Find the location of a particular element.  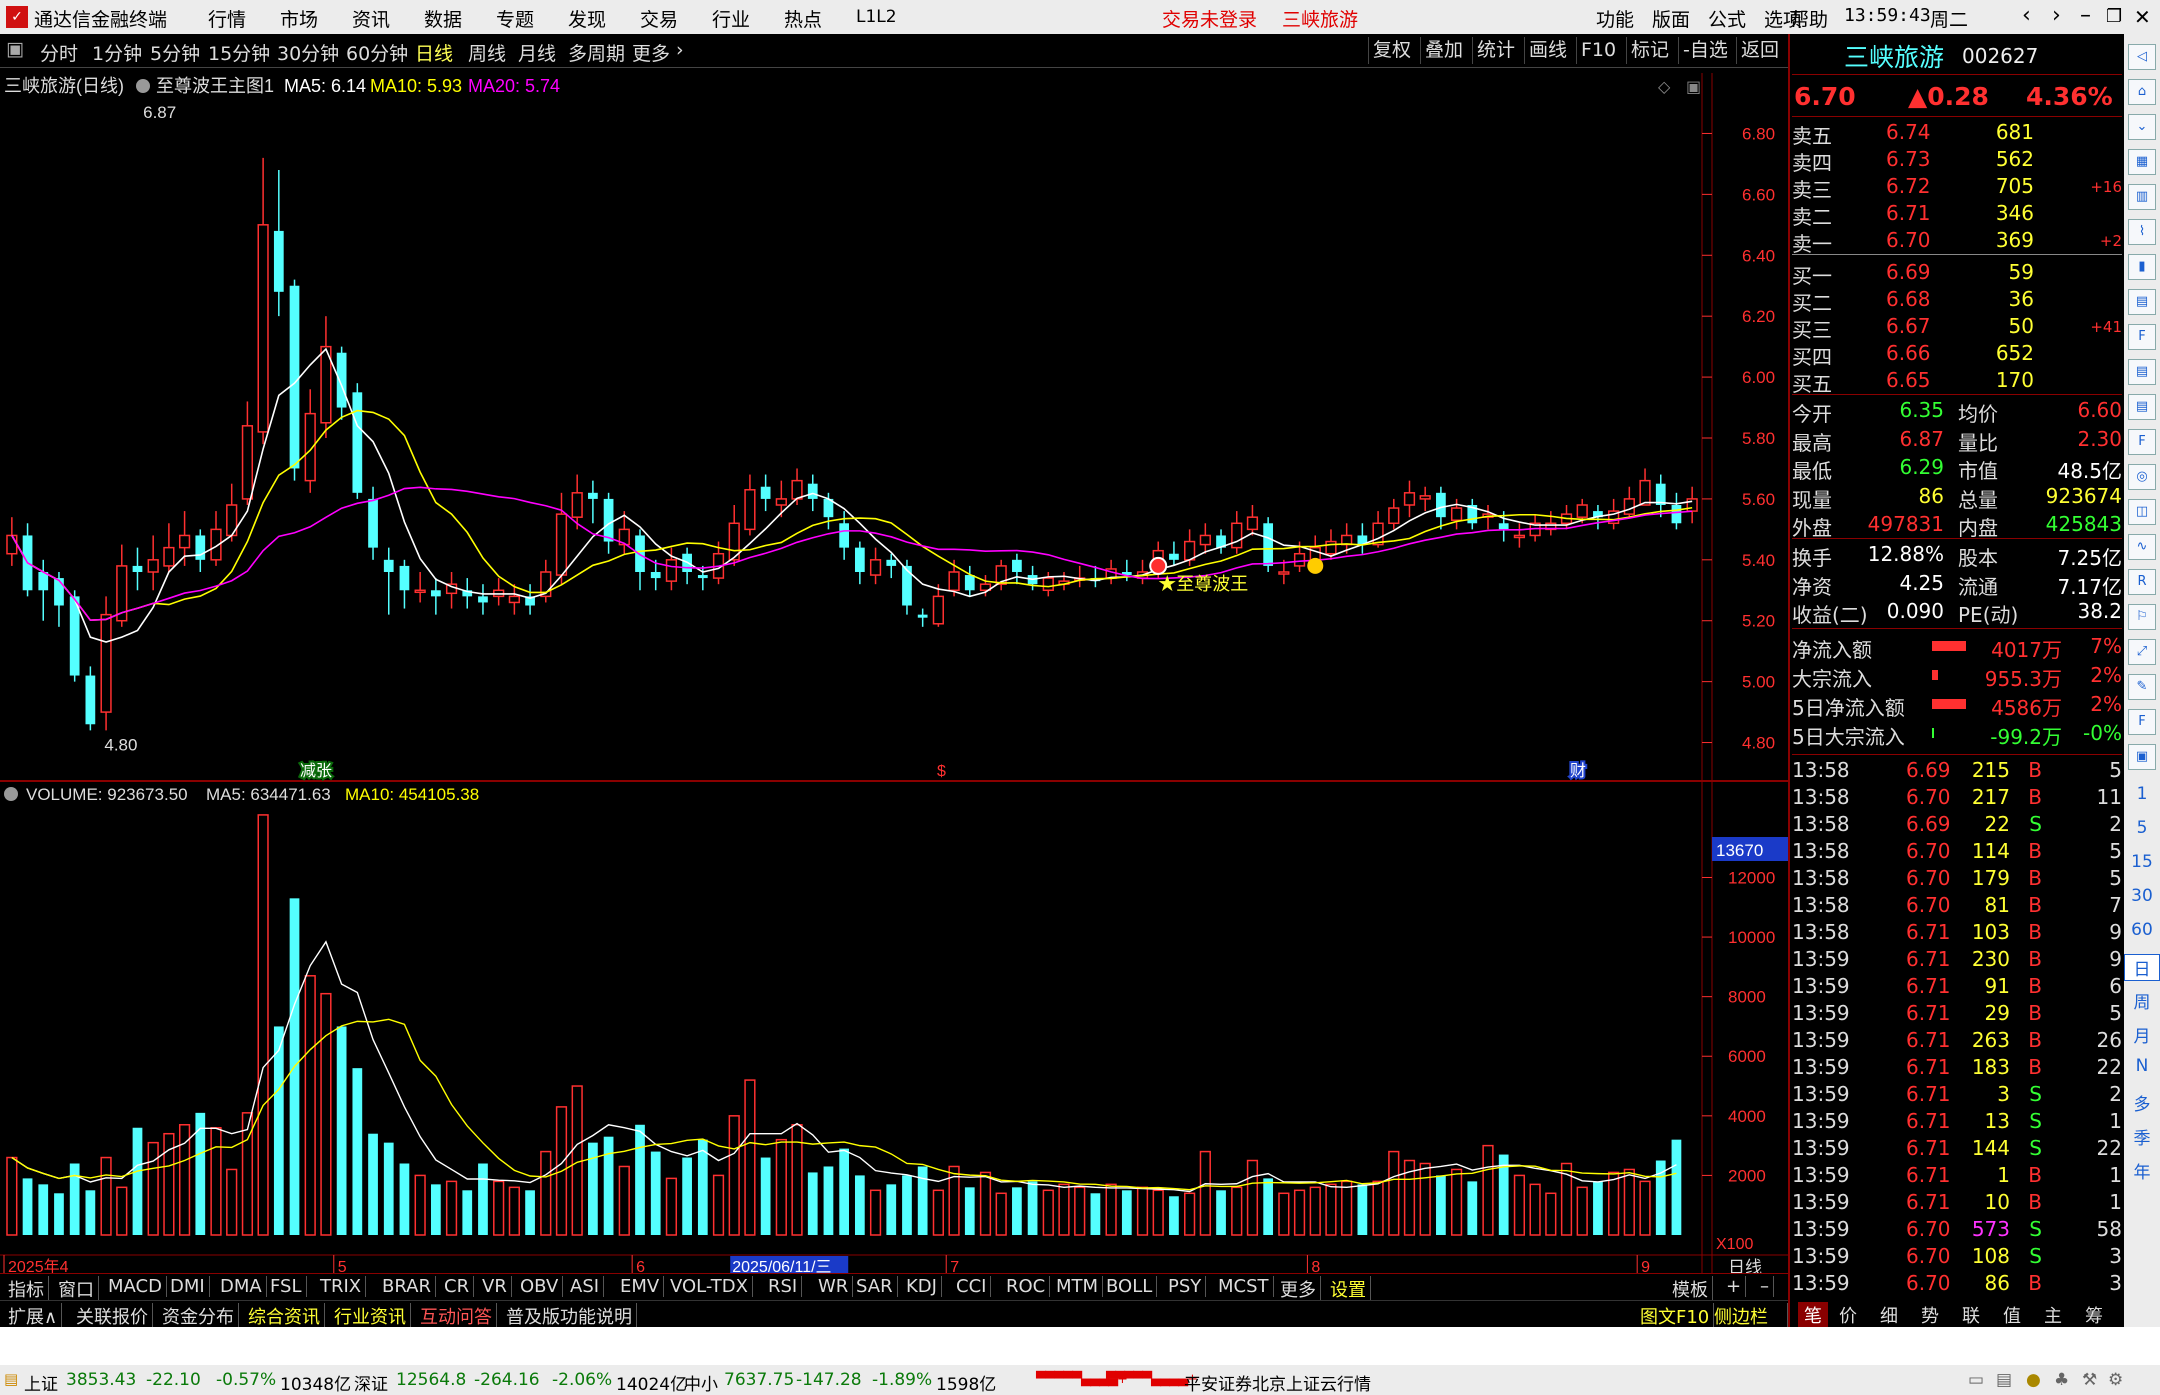

down-icon: ⌄ is located at coordinates (2142, 127).